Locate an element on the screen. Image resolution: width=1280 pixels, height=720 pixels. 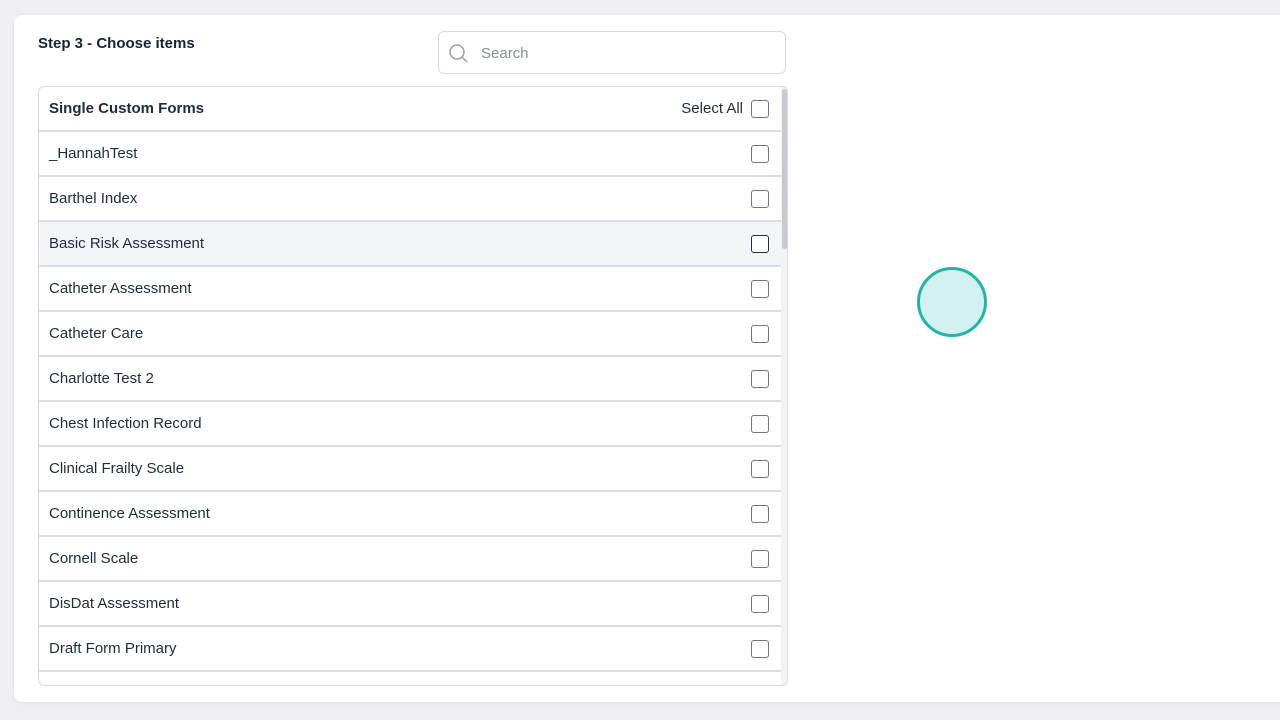
list-item: Continence Assessment is located at coordinates (410, 514).